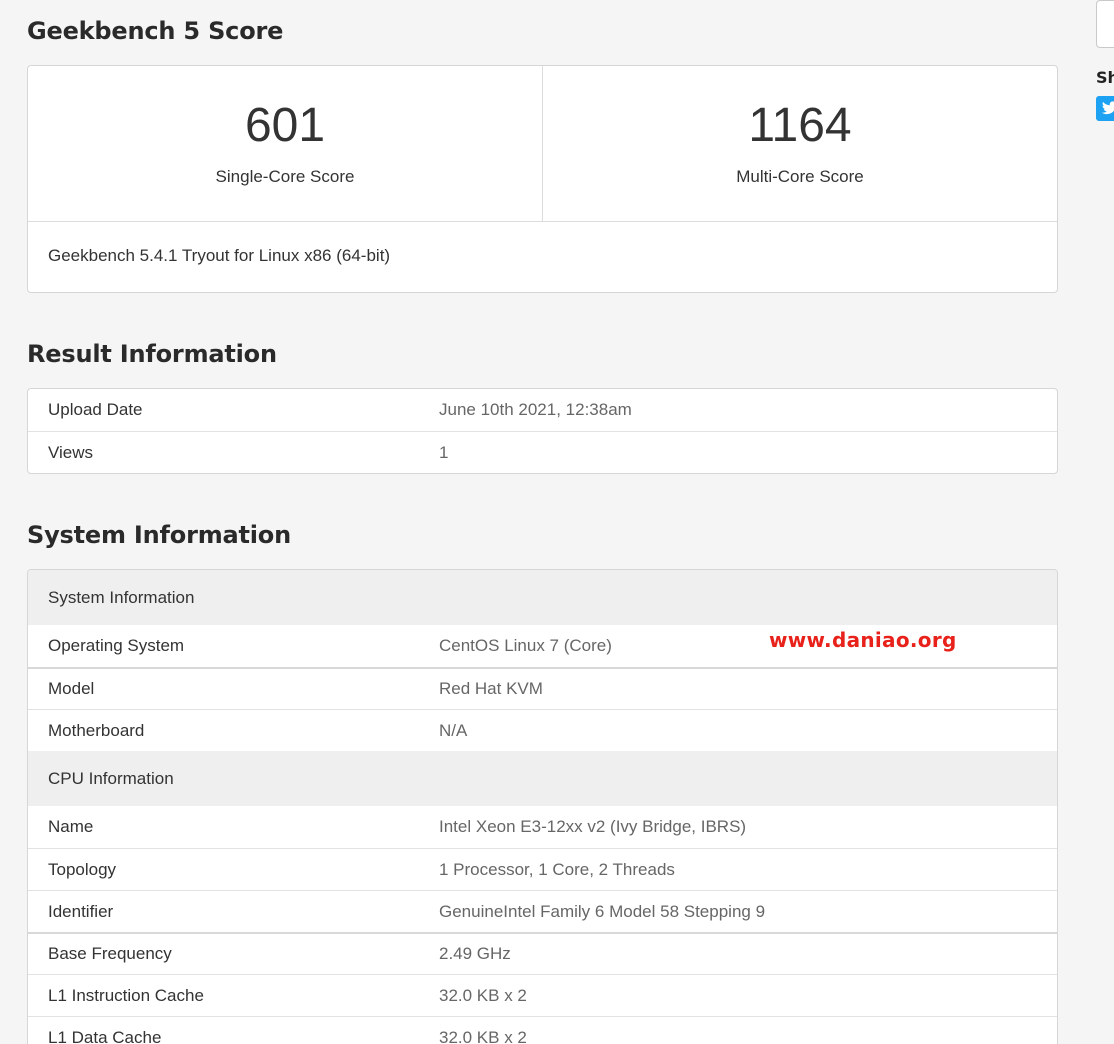 This screenshot has height=1044, width=1114. What do you see at coordinates (800, 125) in the screenshot?
I see `multi-core-score-value: 1164` at bounding box center [800, 125].